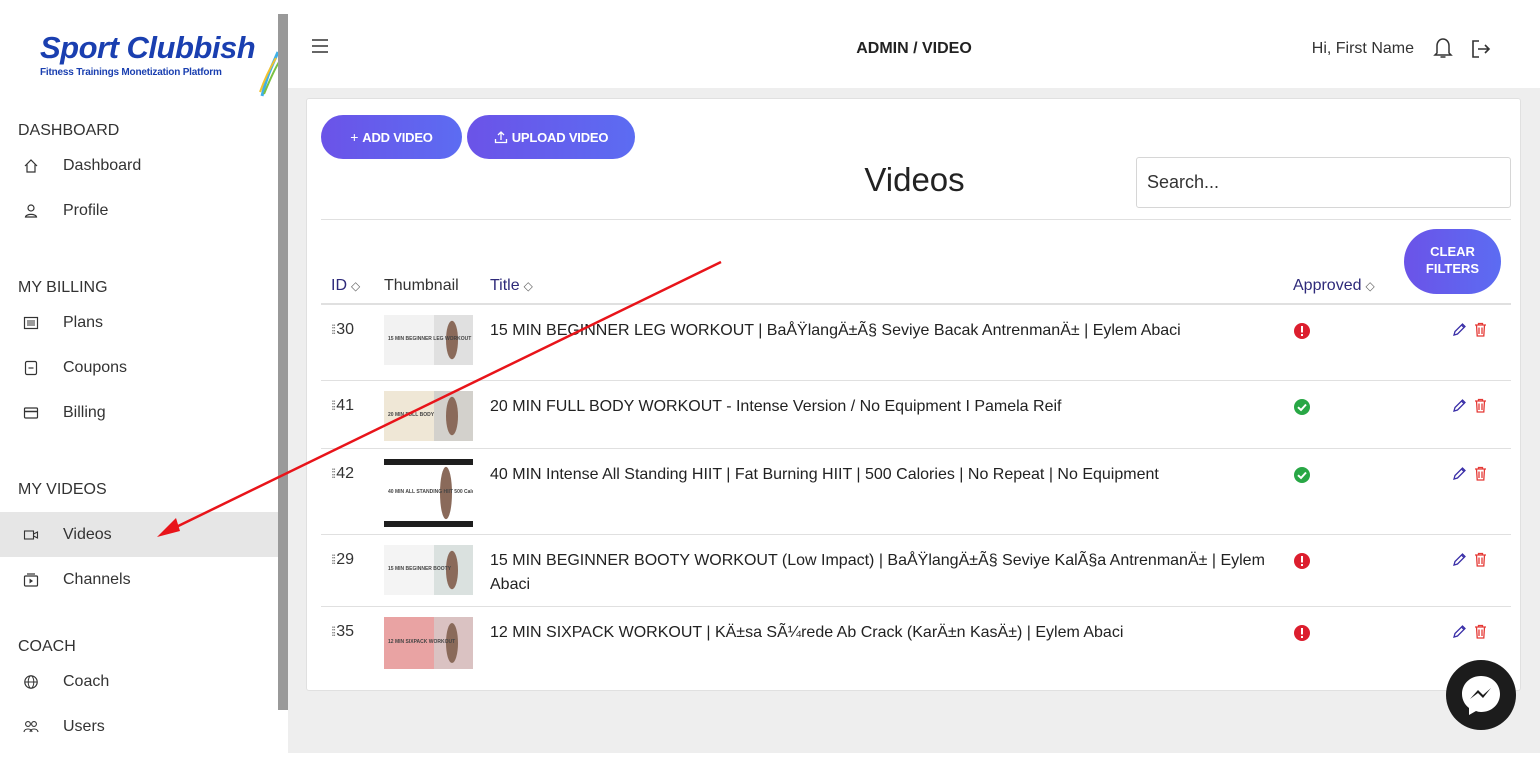 The height and width of the screenshot is (768, 1540). I want to click on sidebar-item-plans: Plans, so click(139, 322).